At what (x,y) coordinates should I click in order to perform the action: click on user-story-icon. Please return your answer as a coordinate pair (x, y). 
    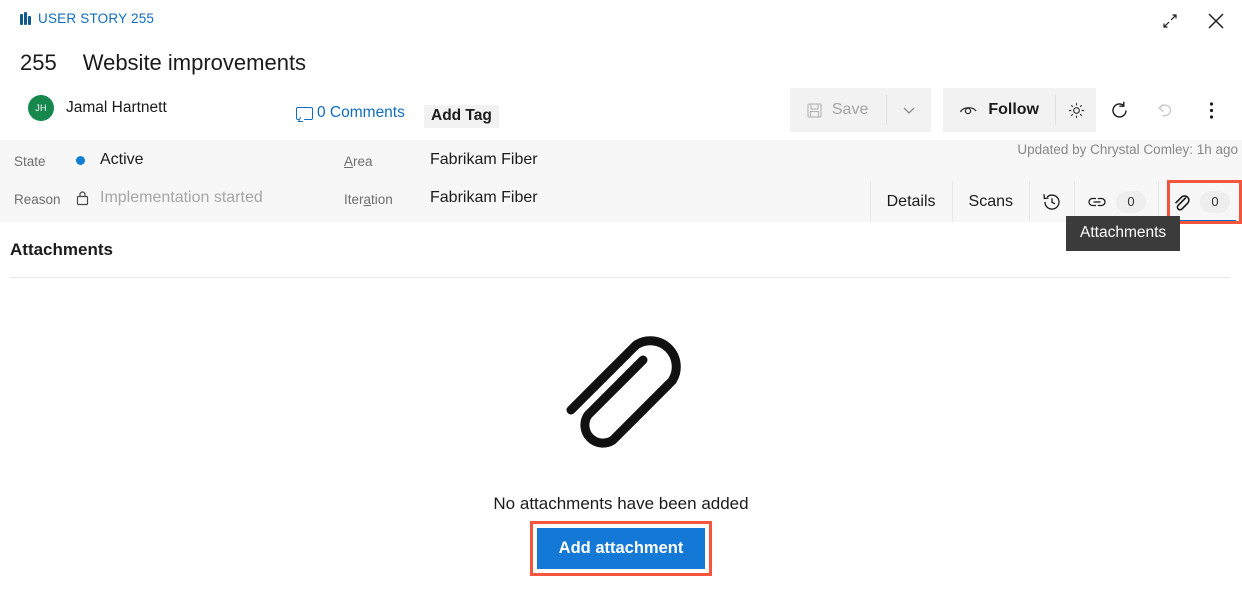
    Looking at the image, I should click on (25, 18).